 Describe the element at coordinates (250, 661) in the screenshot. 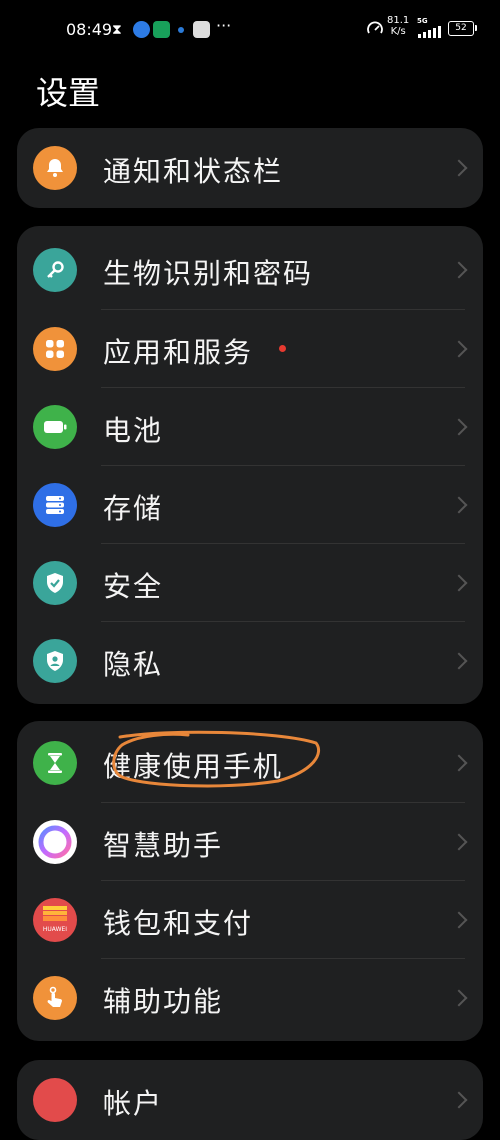

I see `settings-item-privacy: 隐私` at that location.